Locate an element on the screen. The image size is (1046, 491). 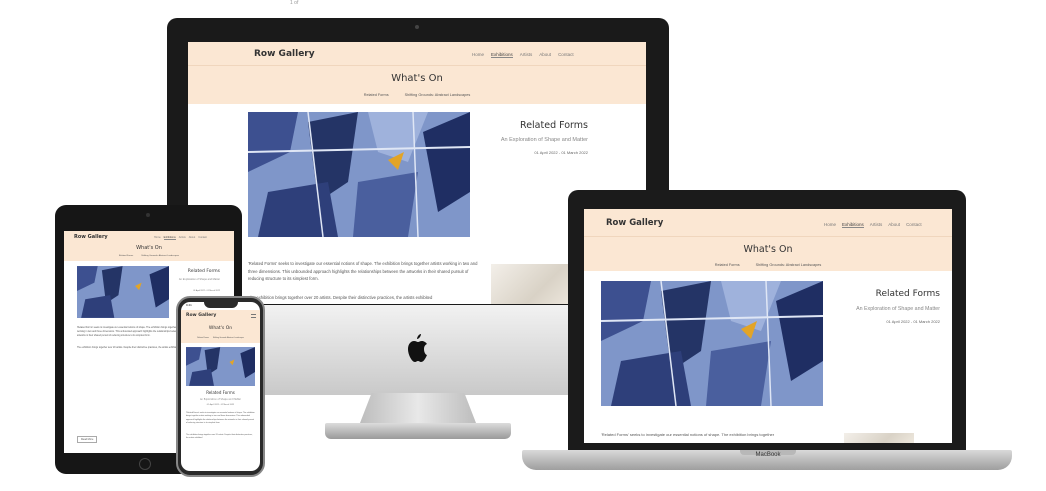
page-heading: What's On is located at coordinates (417, 78).